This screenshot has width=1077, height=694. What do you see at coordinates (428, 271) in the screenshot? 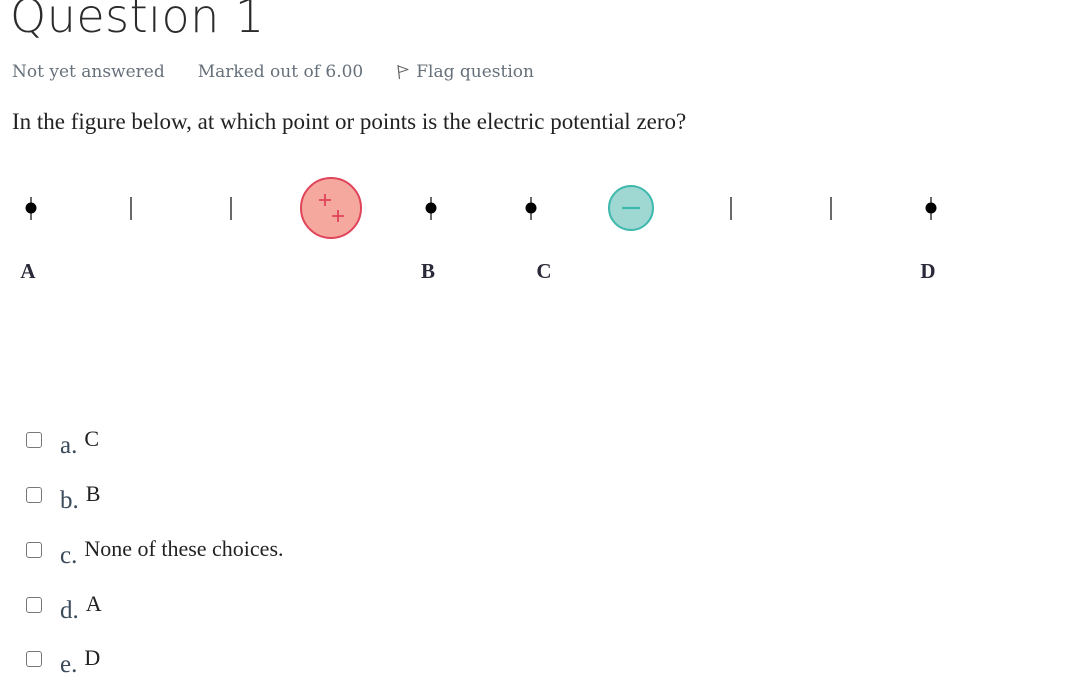
I see `point-label-b: B` at bounding box center [428, 271].